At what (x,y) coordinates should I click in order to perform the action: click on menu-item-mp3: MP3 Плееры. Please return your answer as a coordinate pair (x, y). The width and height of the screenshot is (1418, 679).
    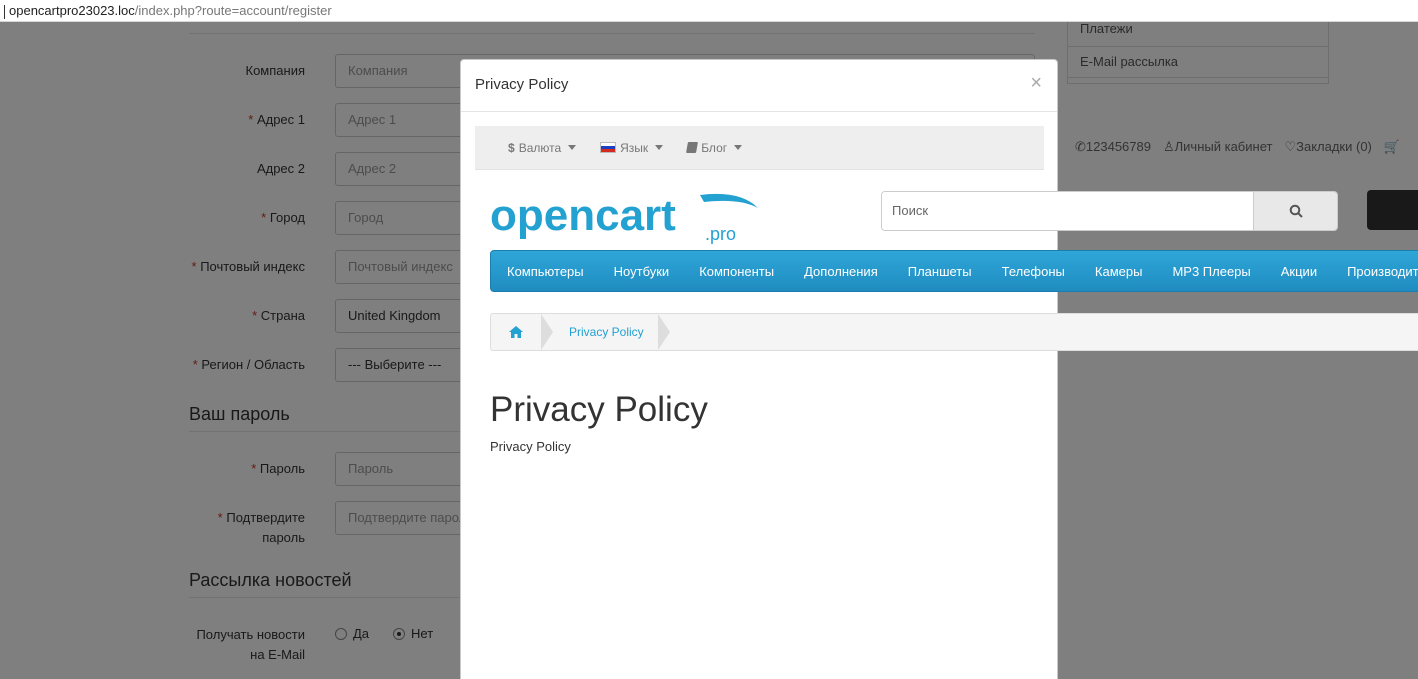
    Looking at the image, I should click on (1211, 271).